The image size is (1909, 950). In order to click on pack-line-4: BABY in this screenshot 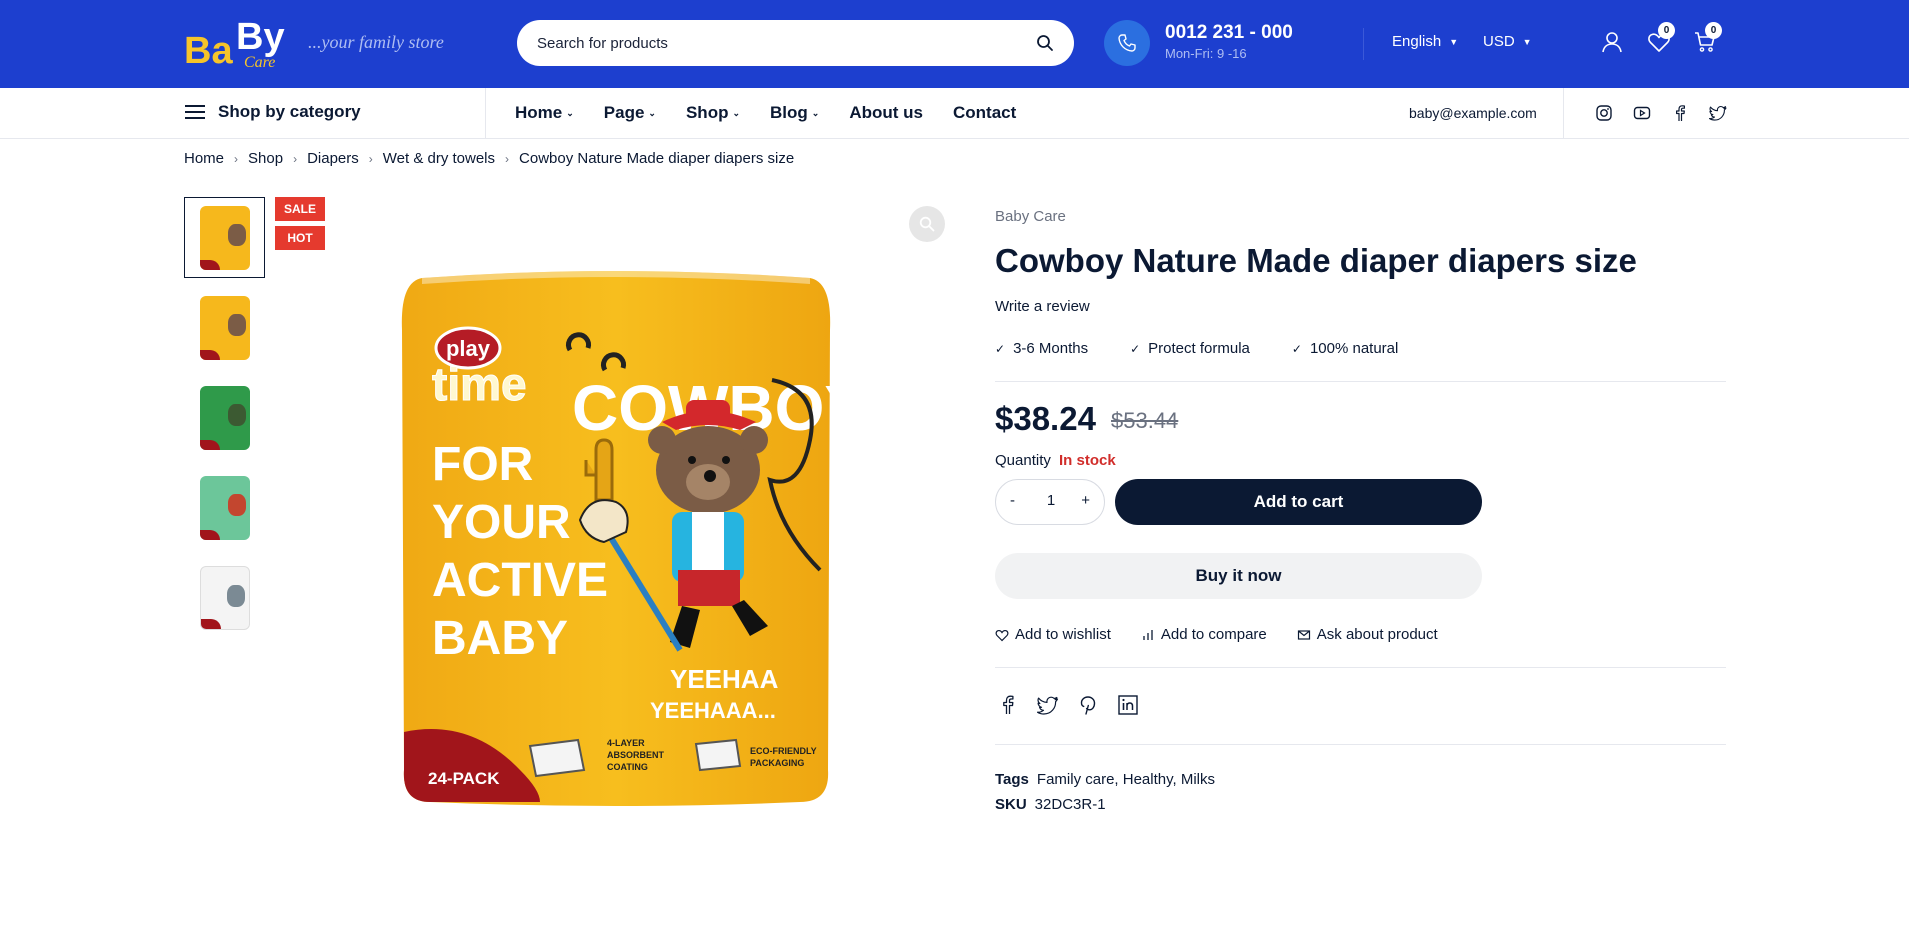, I will do `click(500, 638)`.